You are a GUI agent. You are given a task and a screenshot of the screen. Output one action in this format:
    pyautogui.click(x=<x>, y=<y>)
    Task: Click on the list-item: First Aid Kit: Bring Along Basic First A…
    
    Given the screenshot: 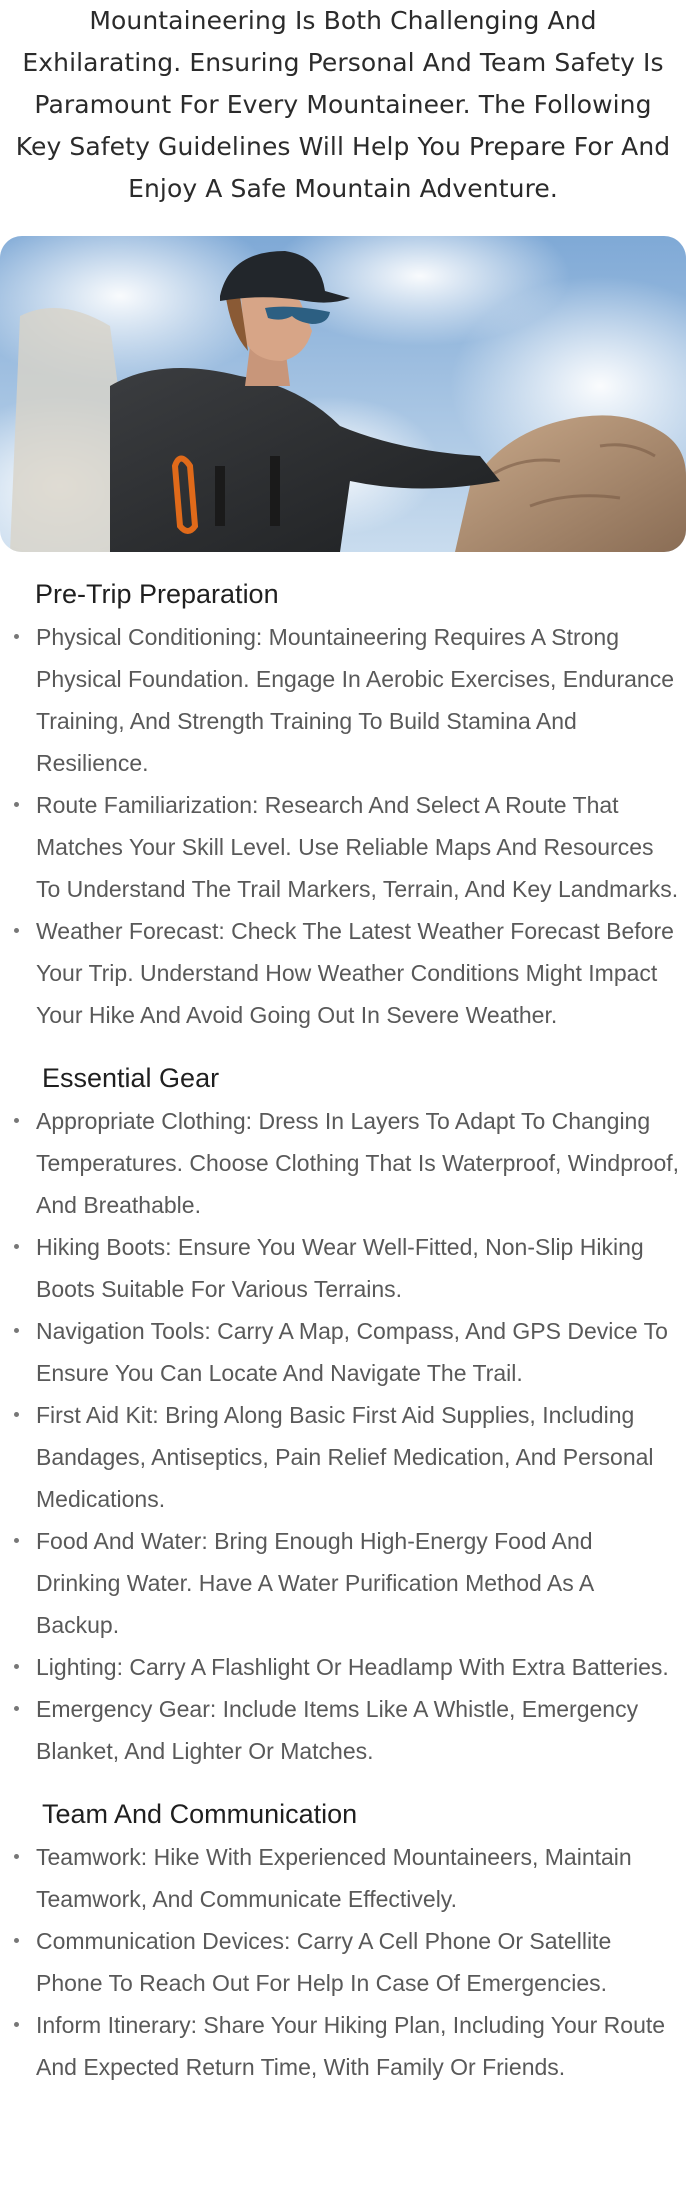 What is the action you would take?
    pyautogui.click(x=343, y=1457)
    